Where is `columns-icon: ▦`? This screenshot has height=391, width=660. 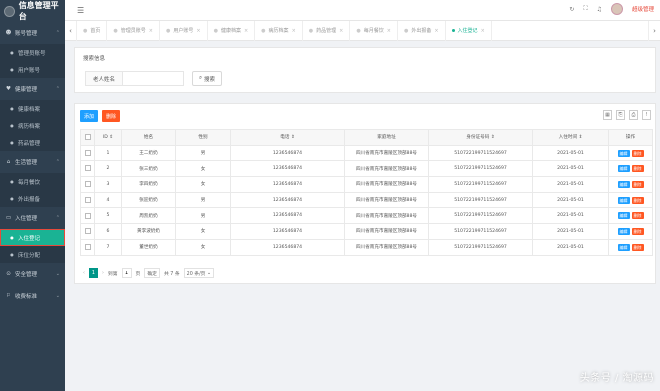 columns-icon: ▦ is located at coordinates (607, 115).